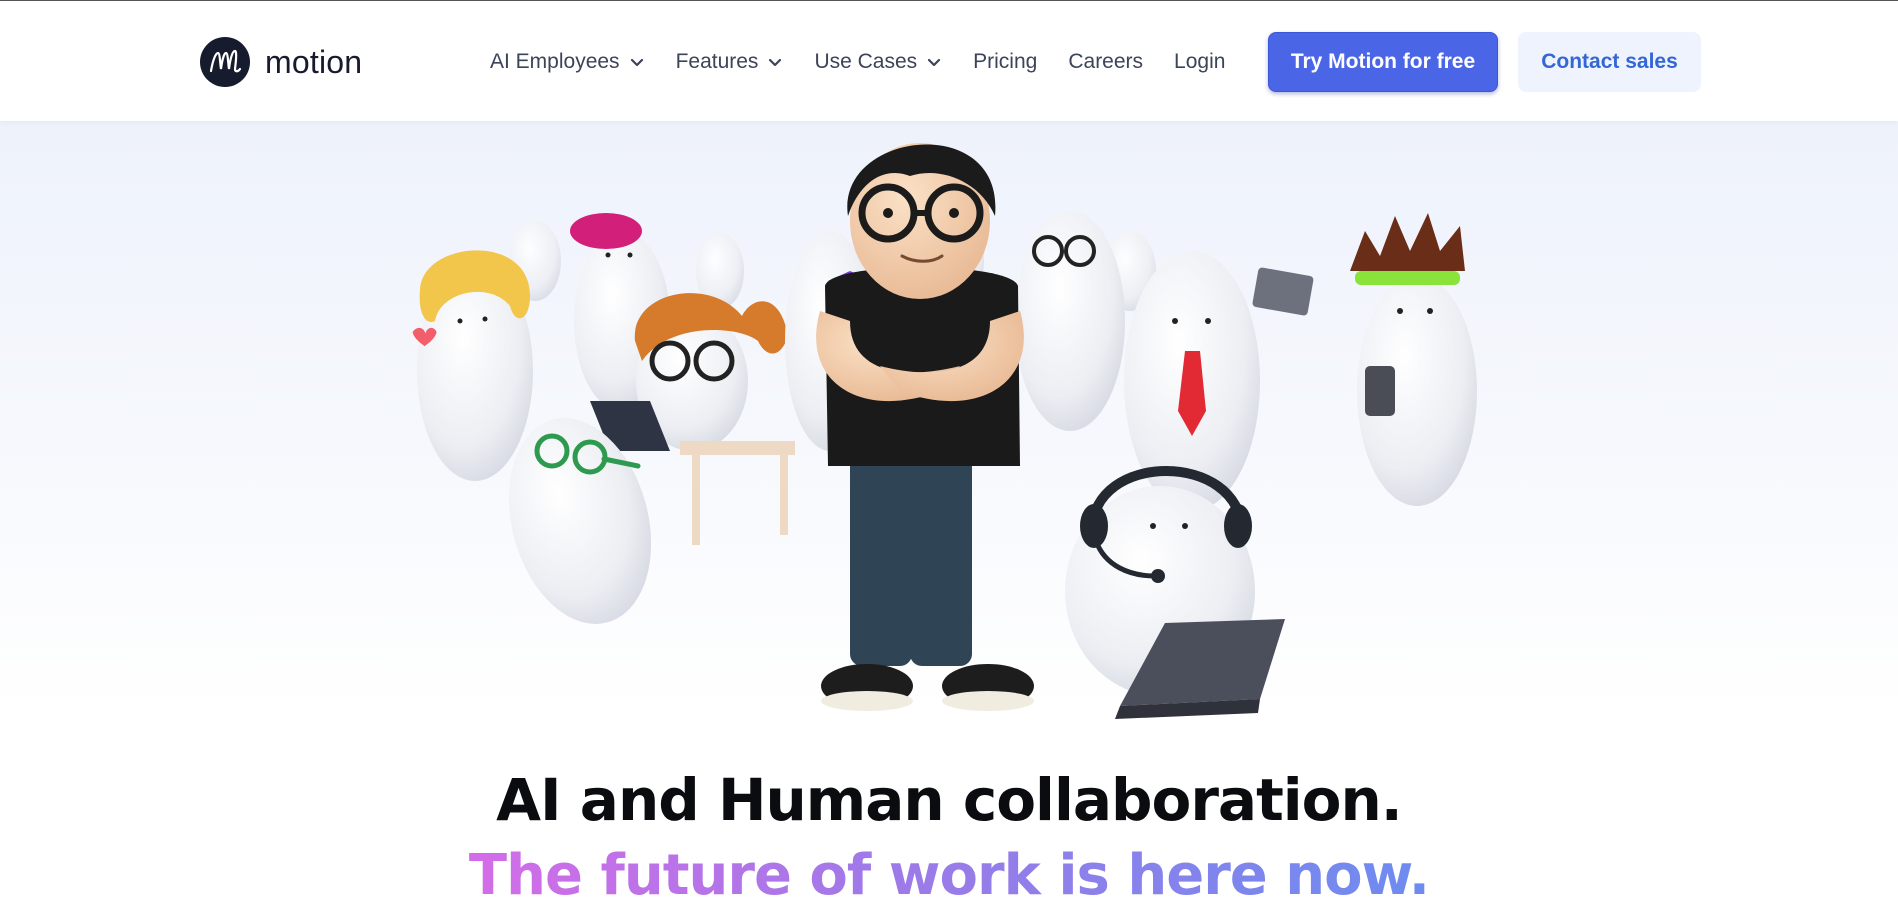 Image resolution: width=1898 pixels, height=910 pixels. Describe the element at coordinates (472, 365) in the screenshot. I see `character-blonde` at that location.